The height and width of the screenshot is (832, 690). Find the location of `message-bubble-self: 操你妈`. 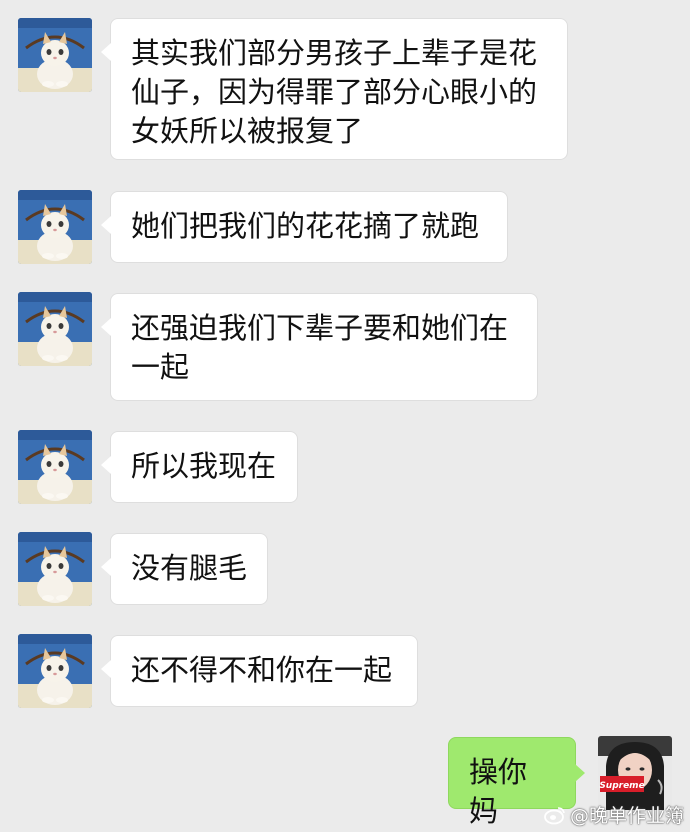

message-bubble-self: 操你妈 is located at coordinates (516, 782).